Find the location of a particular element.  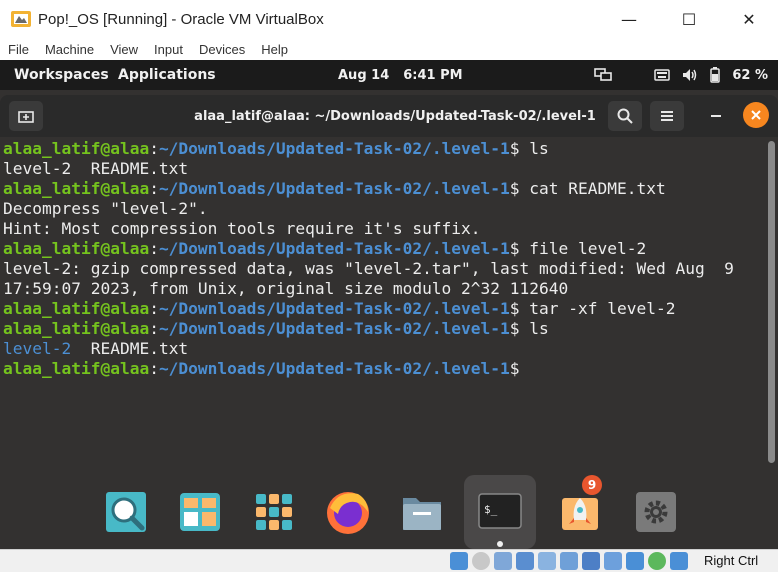

dock-pop-shop is located at coordinates (200, 512).